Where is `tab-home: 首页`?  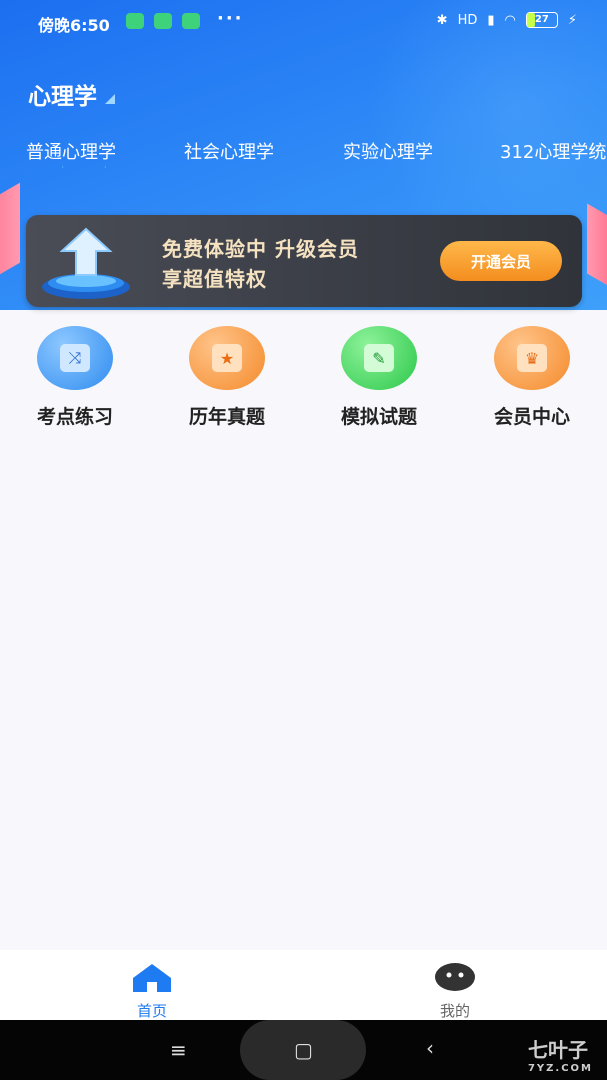
tab-home: 首页 is located at coordinates (152, 991).